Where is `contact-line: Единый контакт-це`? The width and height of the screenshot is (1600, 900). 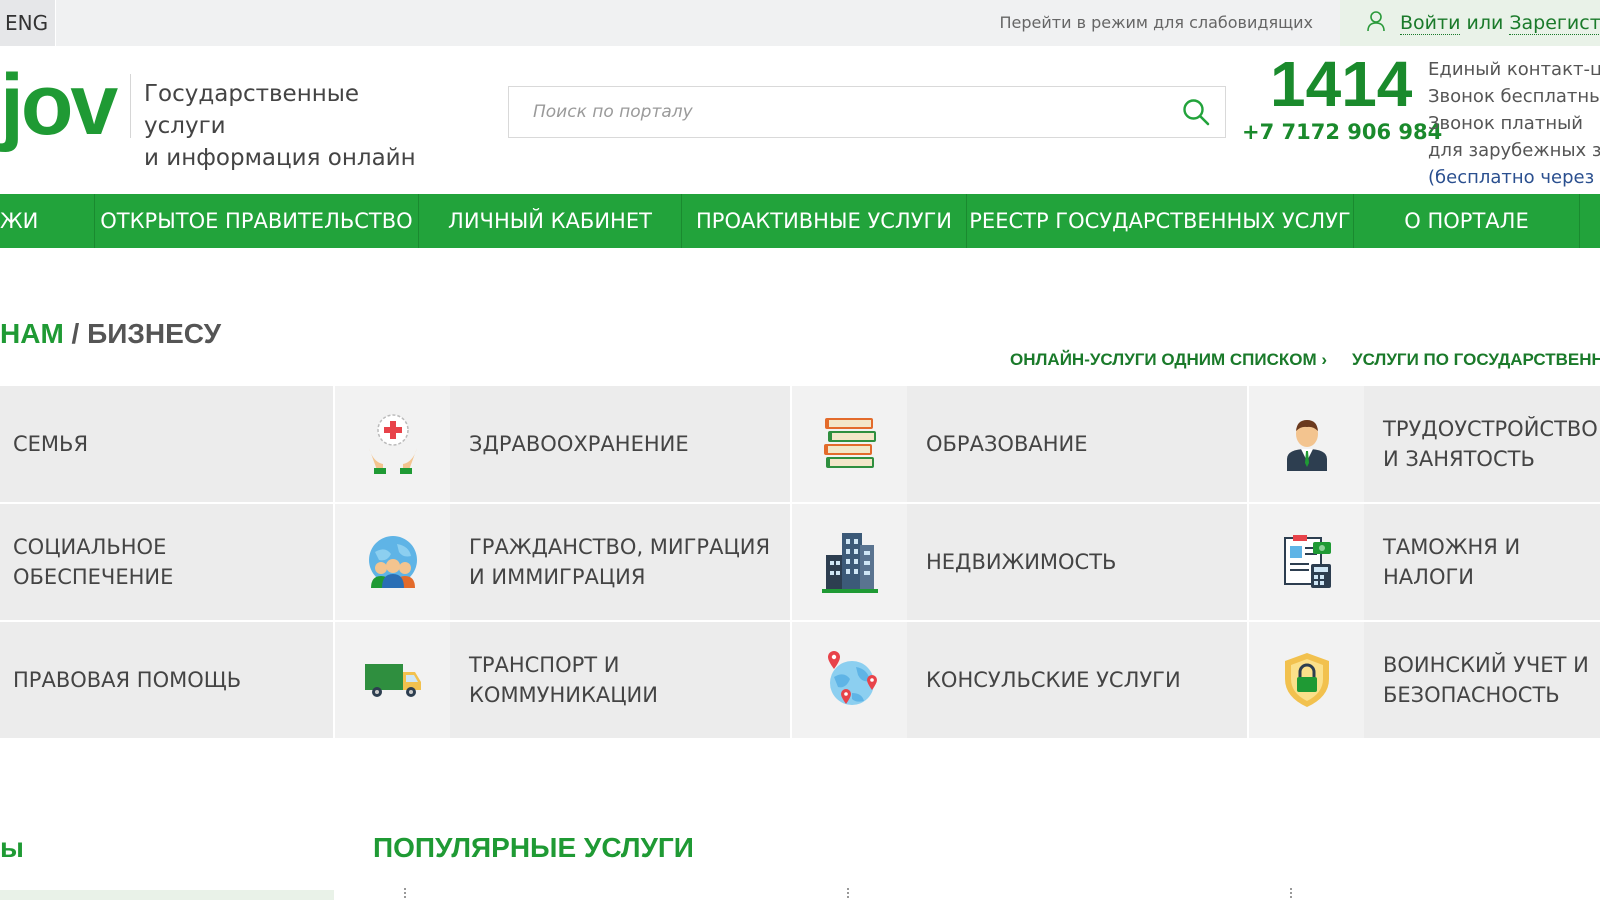 contact-line: Единый контакт-це is located at coordinates (1514, 69).